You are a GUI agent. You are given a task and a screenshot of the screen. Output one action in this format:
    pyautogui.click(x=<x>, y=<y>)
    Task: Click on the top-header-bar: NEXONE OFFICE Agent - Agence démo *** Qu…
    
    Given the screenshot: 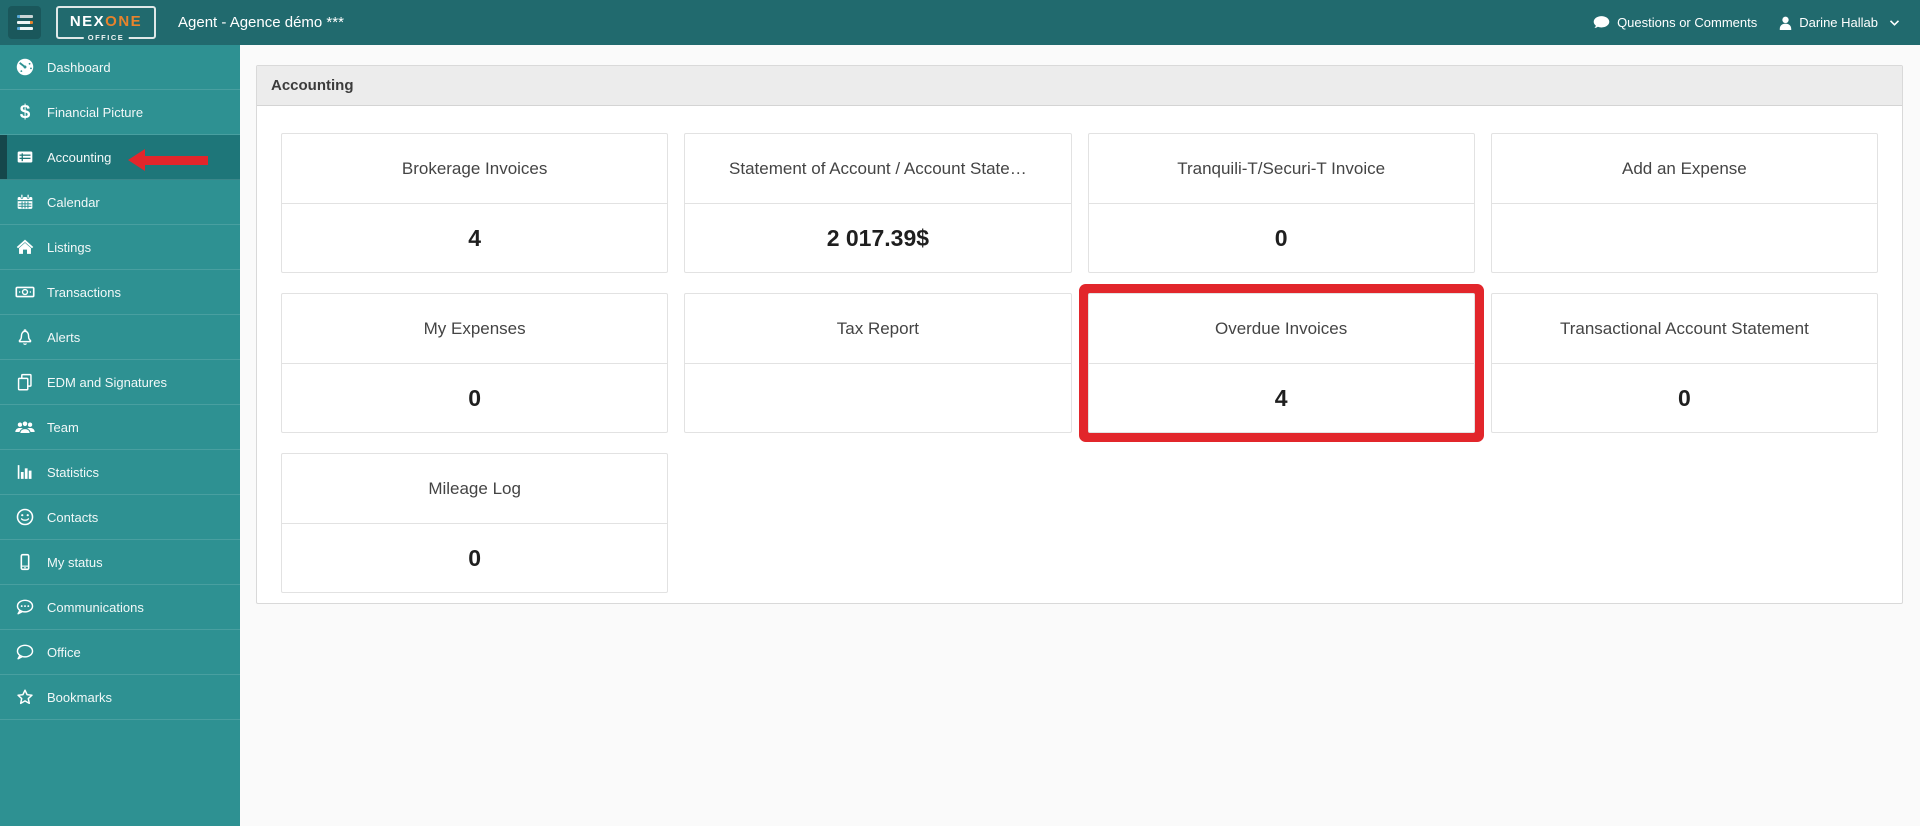 What is the action you would take?
    pyautogui.click(x=960, y=22)
    